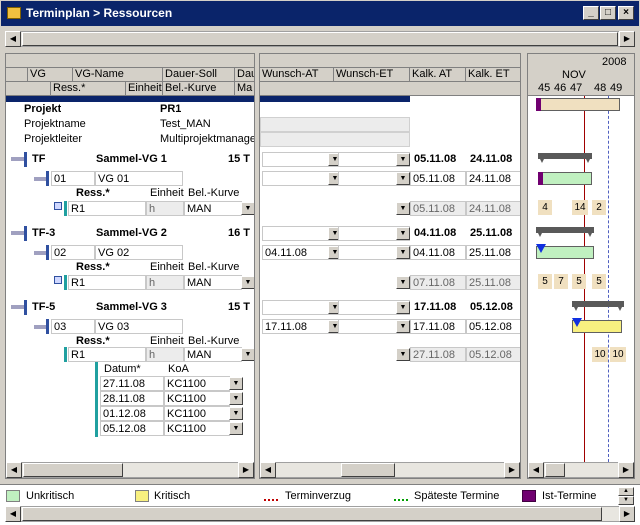 Image resolution: width=640 pixels, height=525 pixels. Describe the element at coordinates (578, 104) in the screenshot. I see `project-bar` at that location.